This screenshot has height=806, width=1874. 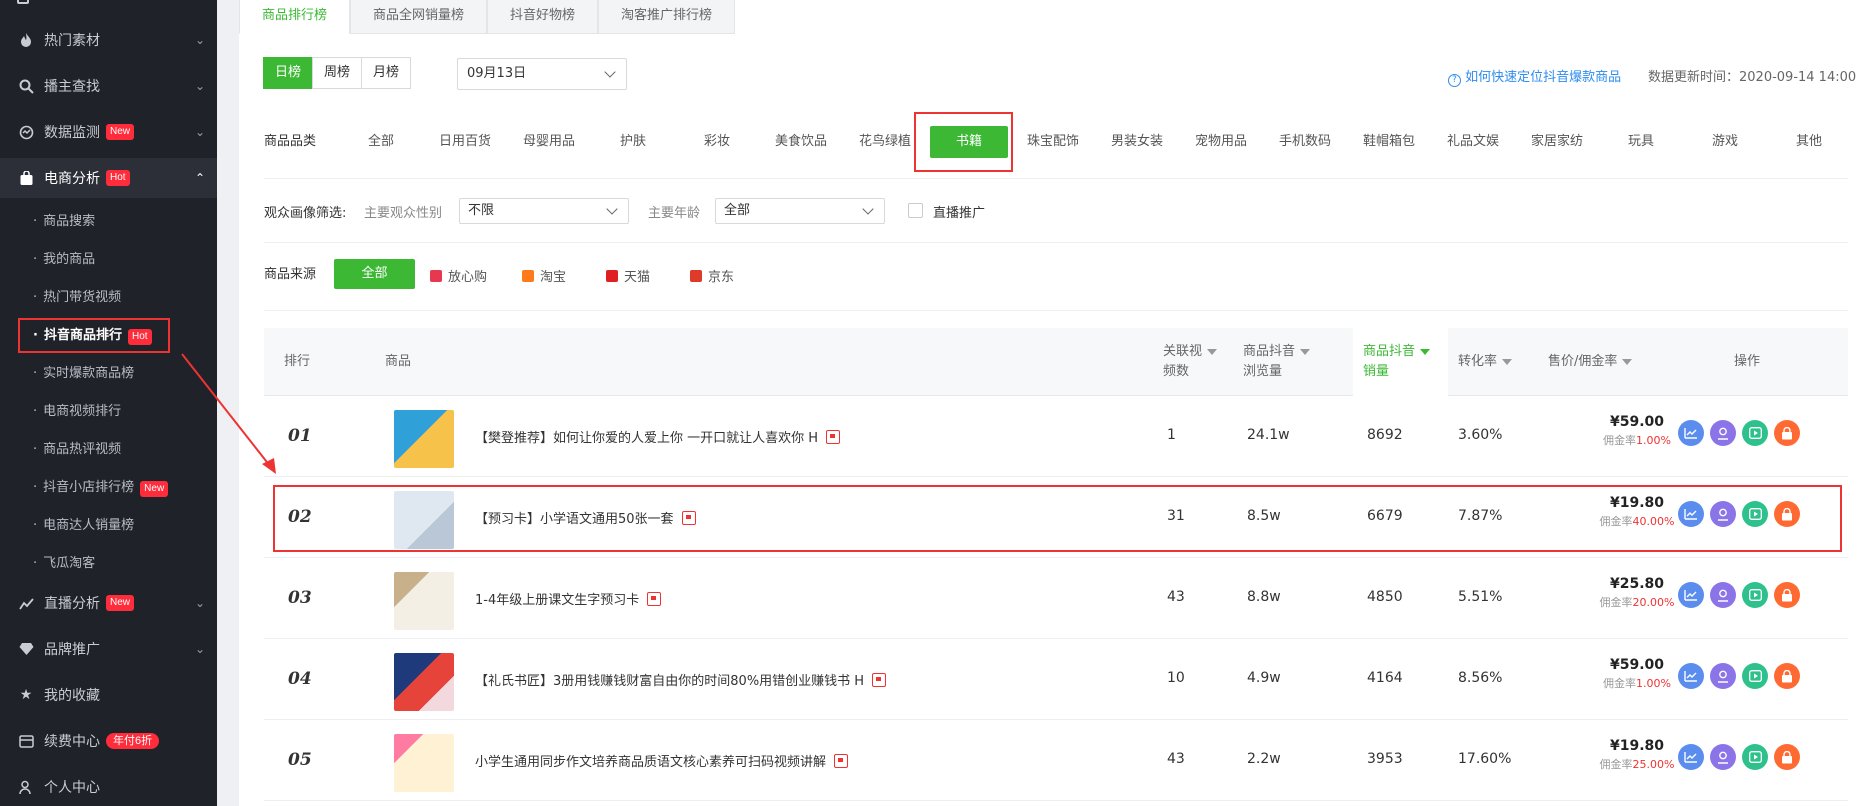 I want to click on age-select: 全部, so click(x=800, y=211).